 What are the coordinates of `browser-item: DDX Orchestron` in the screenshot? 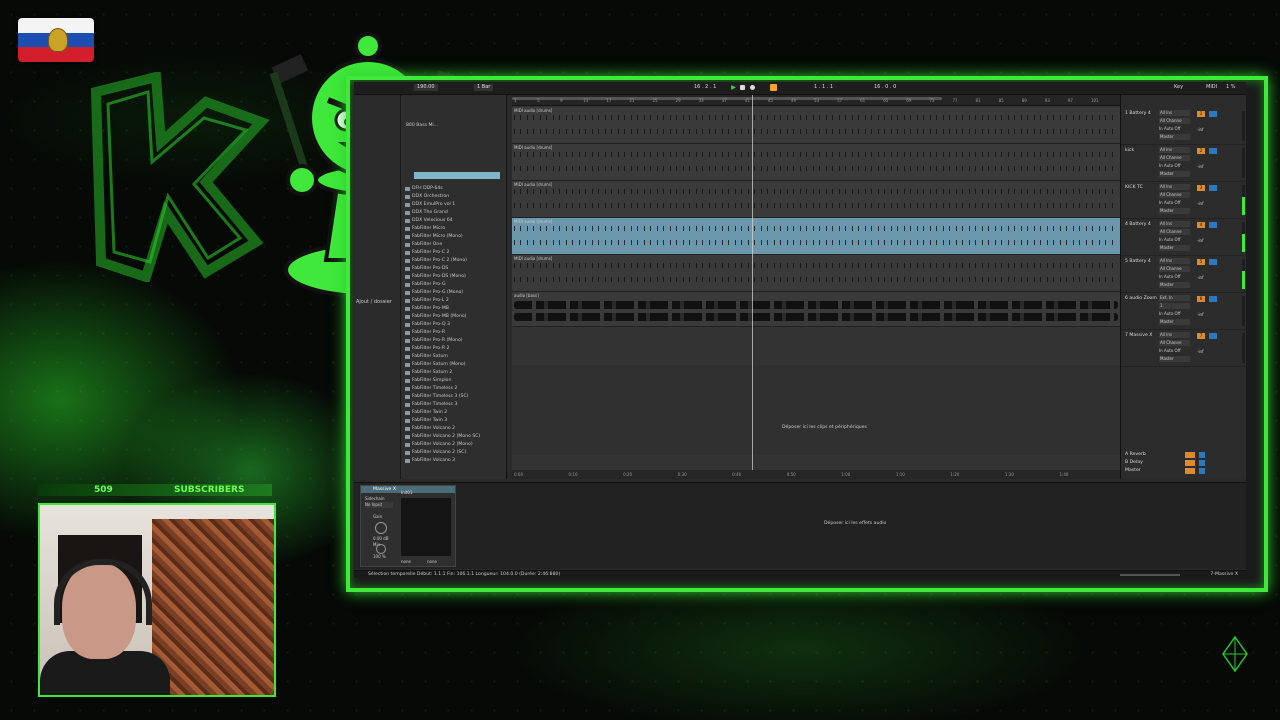 It's located at (454, 197).